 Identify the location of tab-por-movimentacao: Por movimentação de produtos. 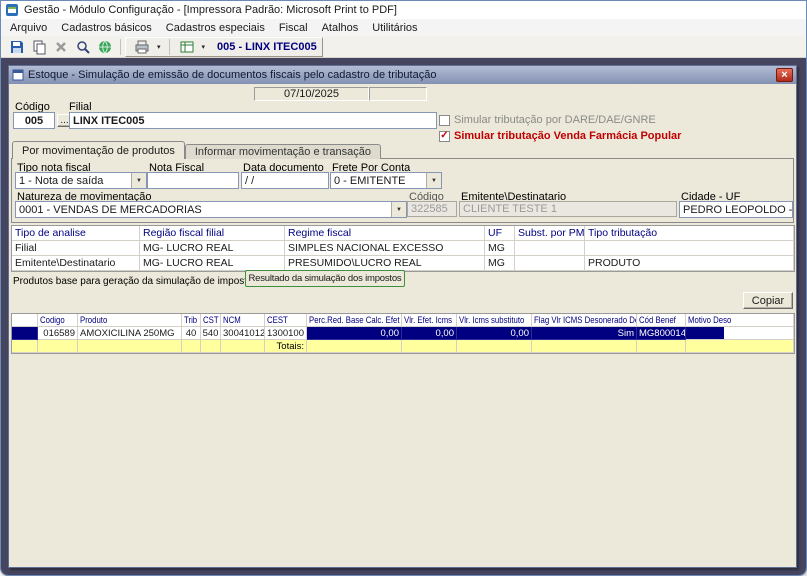
(98, 150).